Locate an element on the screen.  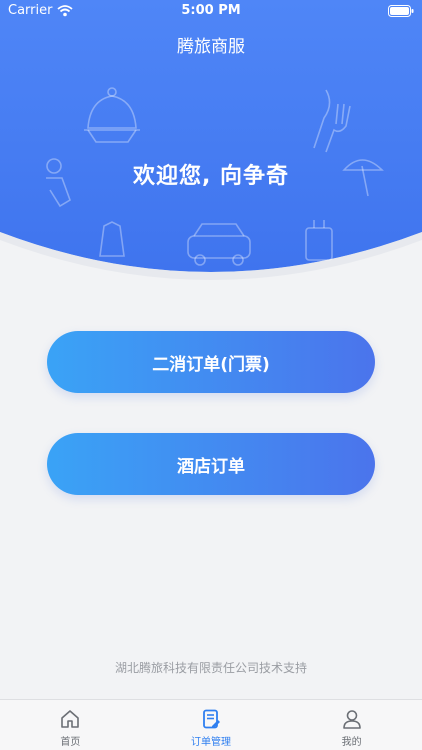
tab-mine: 我的 is located at coordinates (351, 725).